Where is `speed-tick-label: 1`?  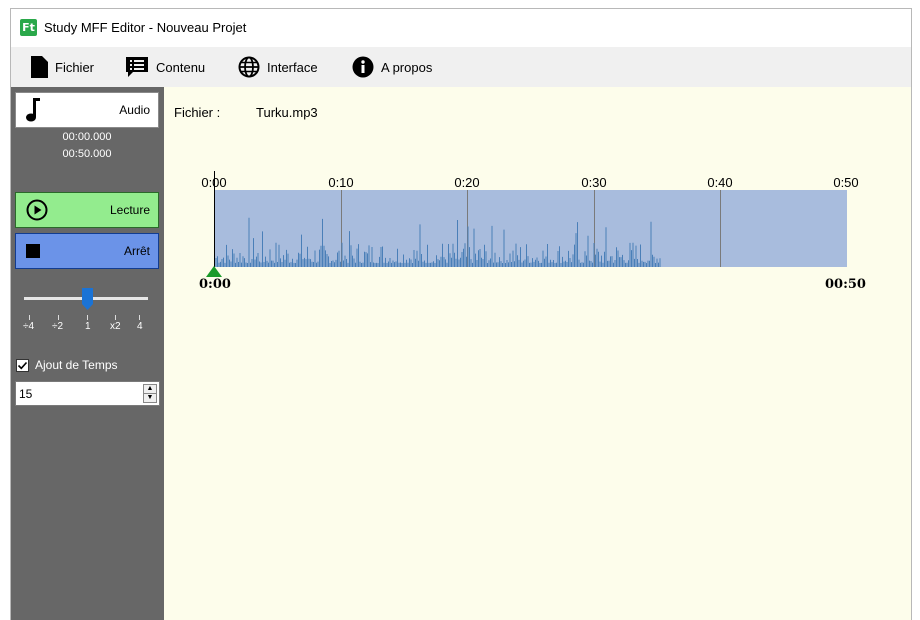
speed-tick-label: 1 is located at coordinates (88, 326).